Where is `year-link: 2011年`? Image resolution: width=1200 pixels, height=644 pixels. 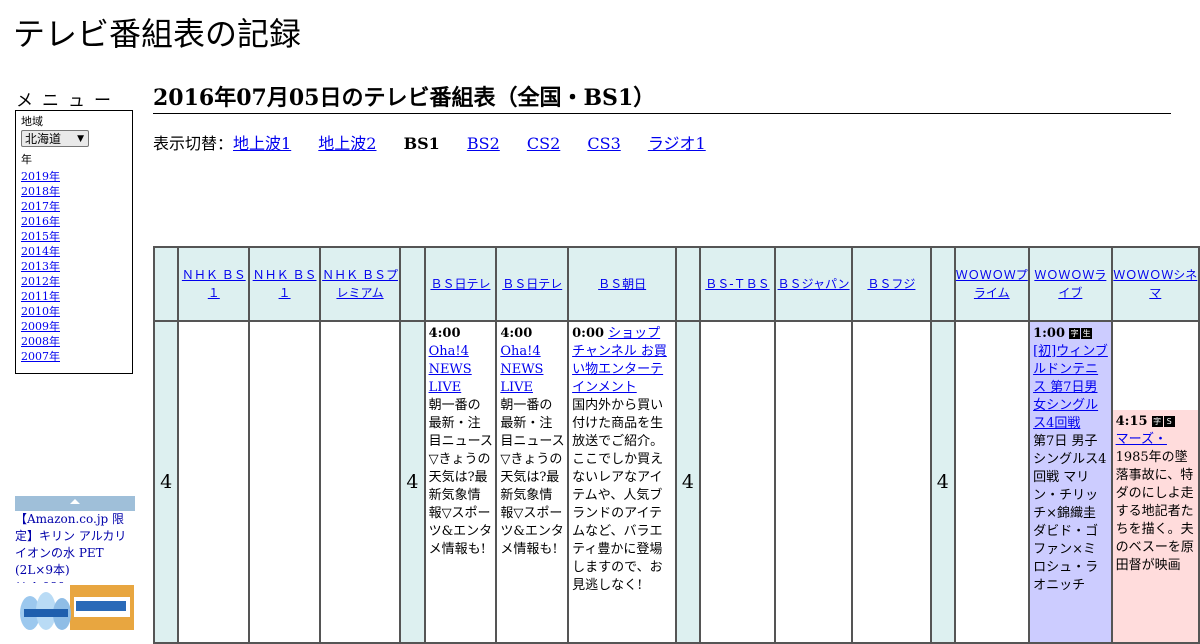 year-link: 2011年 is located at coordinates (74, 296).